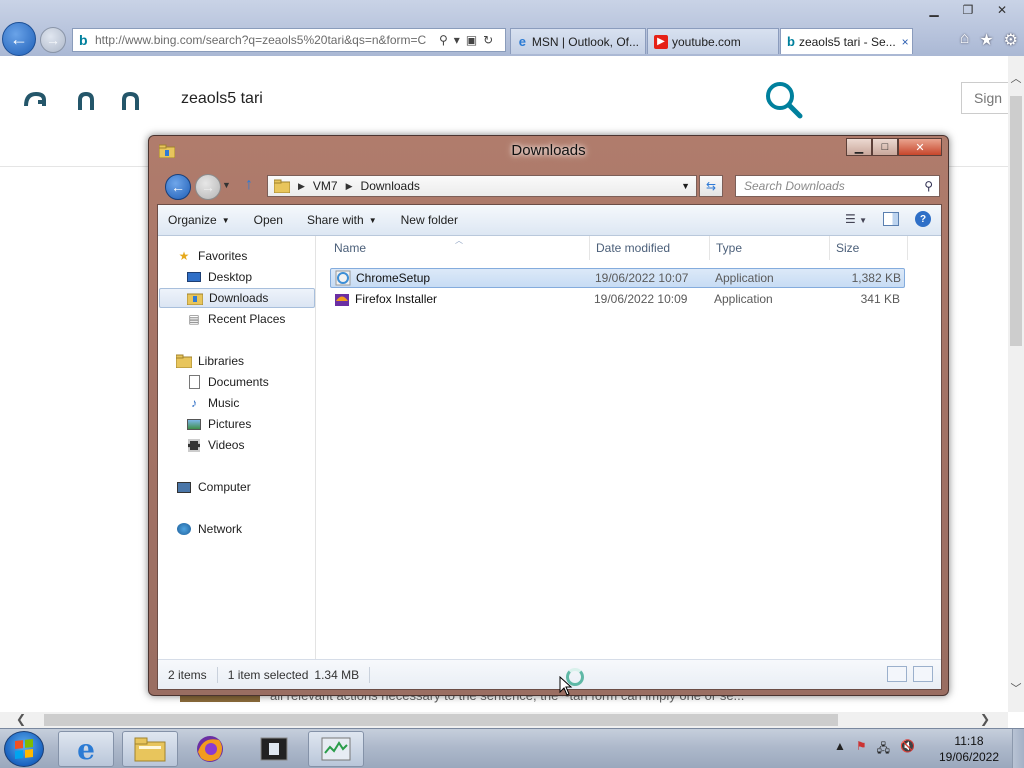  Describe the element at coordinates (212, 403) in the screenshot. I see `nav-music: ♪ Music` at that location.